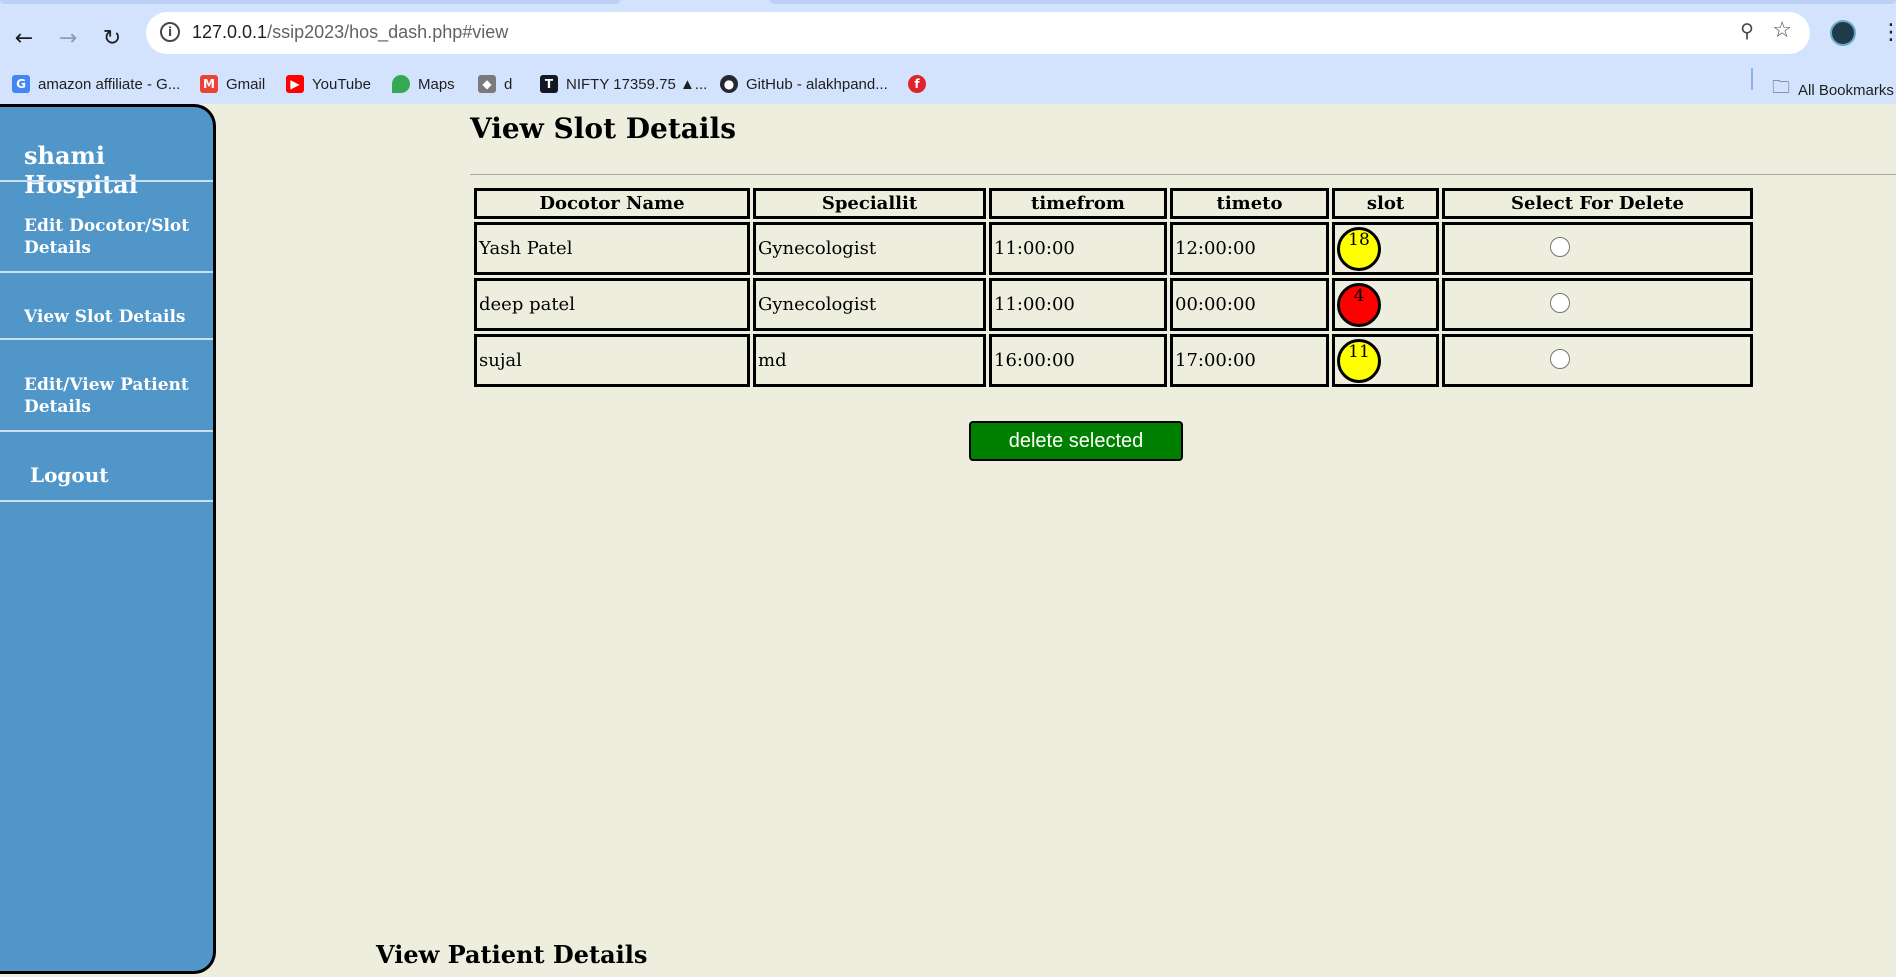  I want to click on bookmark-d: ◆ d, so click(495, 84).